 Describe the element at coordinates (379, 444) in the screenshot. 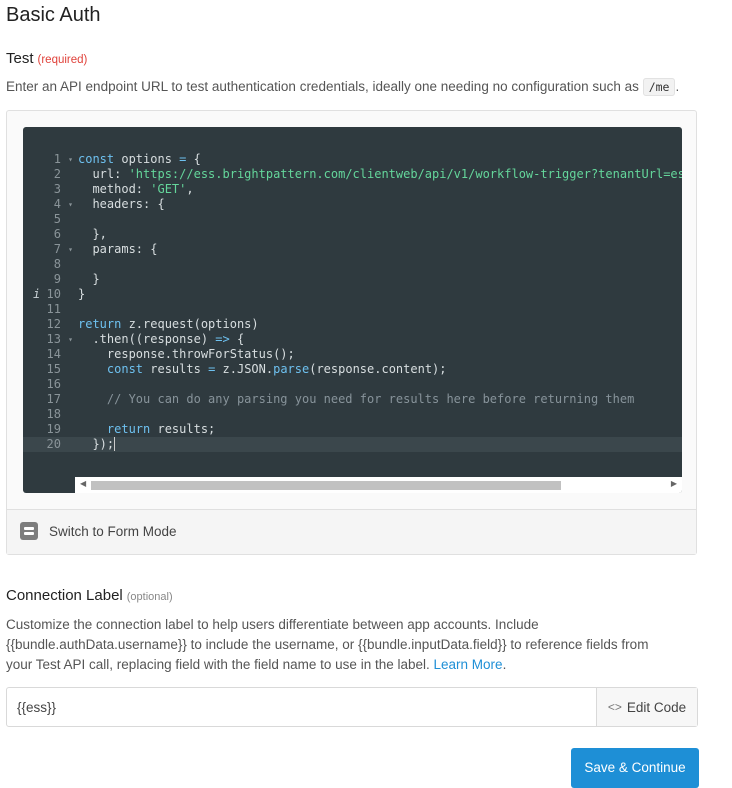

I see `code-line-20: });` at that location.